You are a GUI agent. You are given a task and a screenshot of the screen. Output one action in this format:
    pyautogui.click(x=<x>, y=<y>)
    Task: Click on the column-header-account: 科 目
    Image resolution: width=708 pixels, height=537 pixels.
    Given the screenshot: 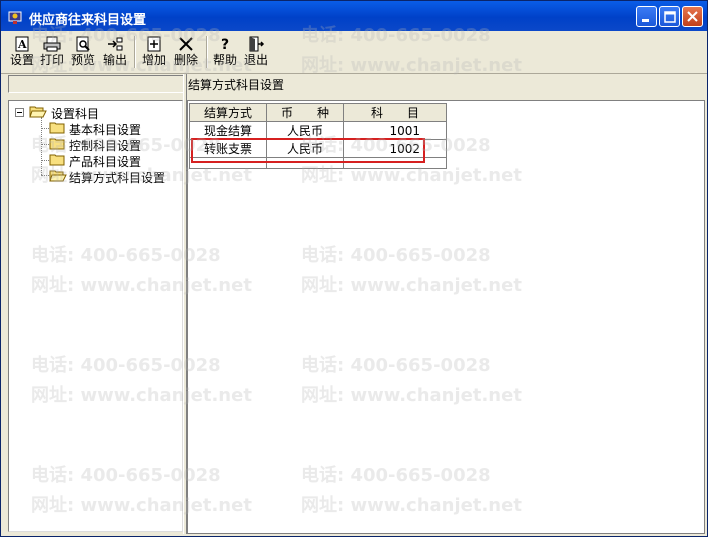 What is the action you would take?
    pyautogui.click(x=395, y=112)
    